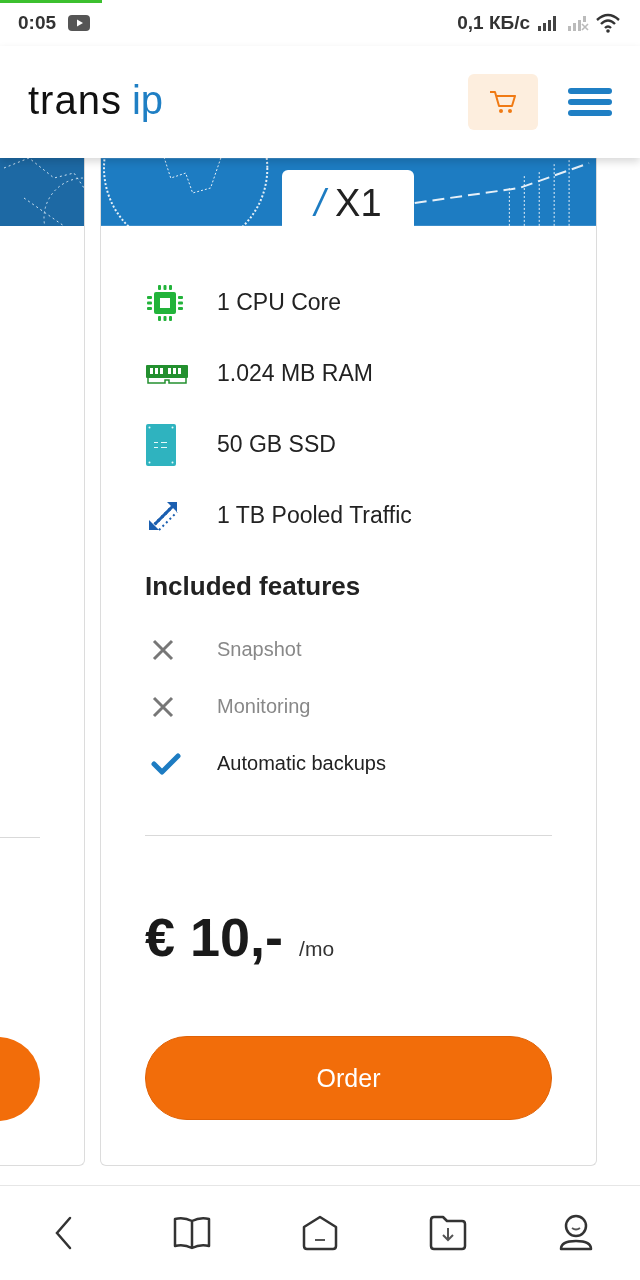 The width and height of the screenshot is (640, 1280). Describe the element at coordinates (192, 1233) in the screenshot. I see `book-icon` at that location.